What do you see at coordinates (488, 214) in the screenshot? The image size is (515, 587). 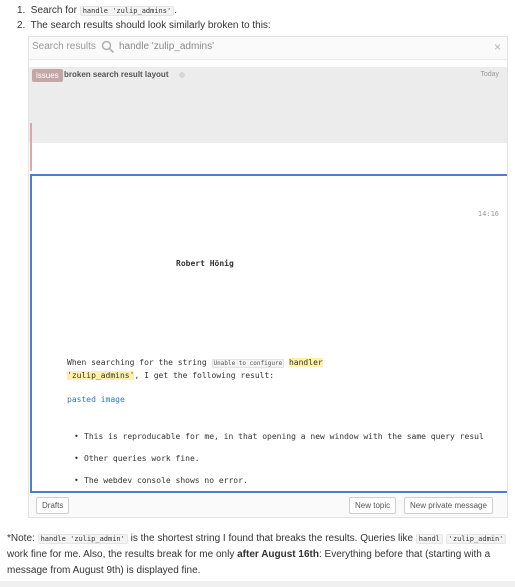 I see `message-time: 14:16` at bounding box center [488, 214].